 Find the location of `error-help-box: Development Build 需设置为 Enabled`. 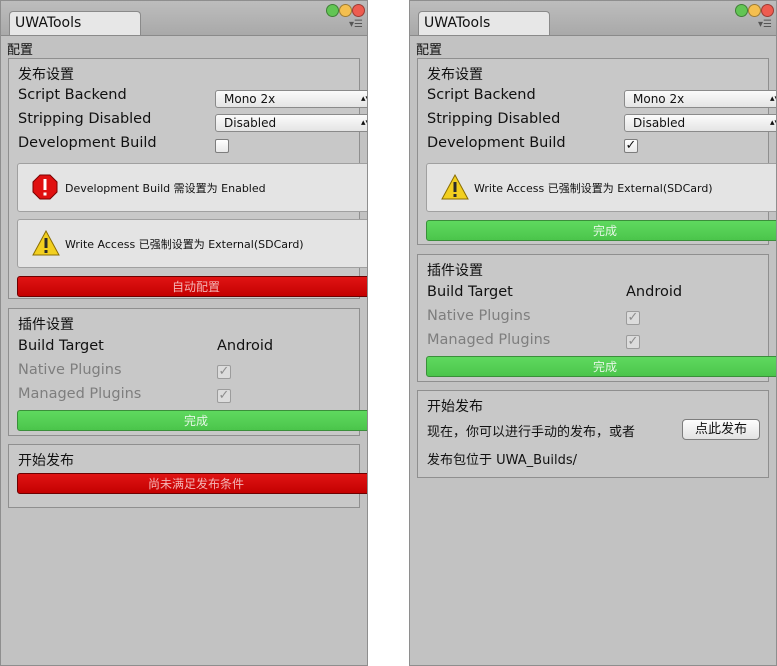

error-help-box: Development Build 需设置为 Enabled is located at coordinates (192, 187).